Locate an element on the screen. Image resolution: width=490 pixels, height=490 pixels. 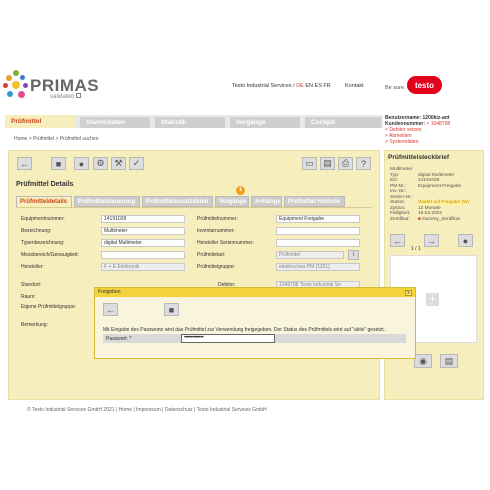
input-bezeichnung: Multimeter is located at coordinates (143, 231).